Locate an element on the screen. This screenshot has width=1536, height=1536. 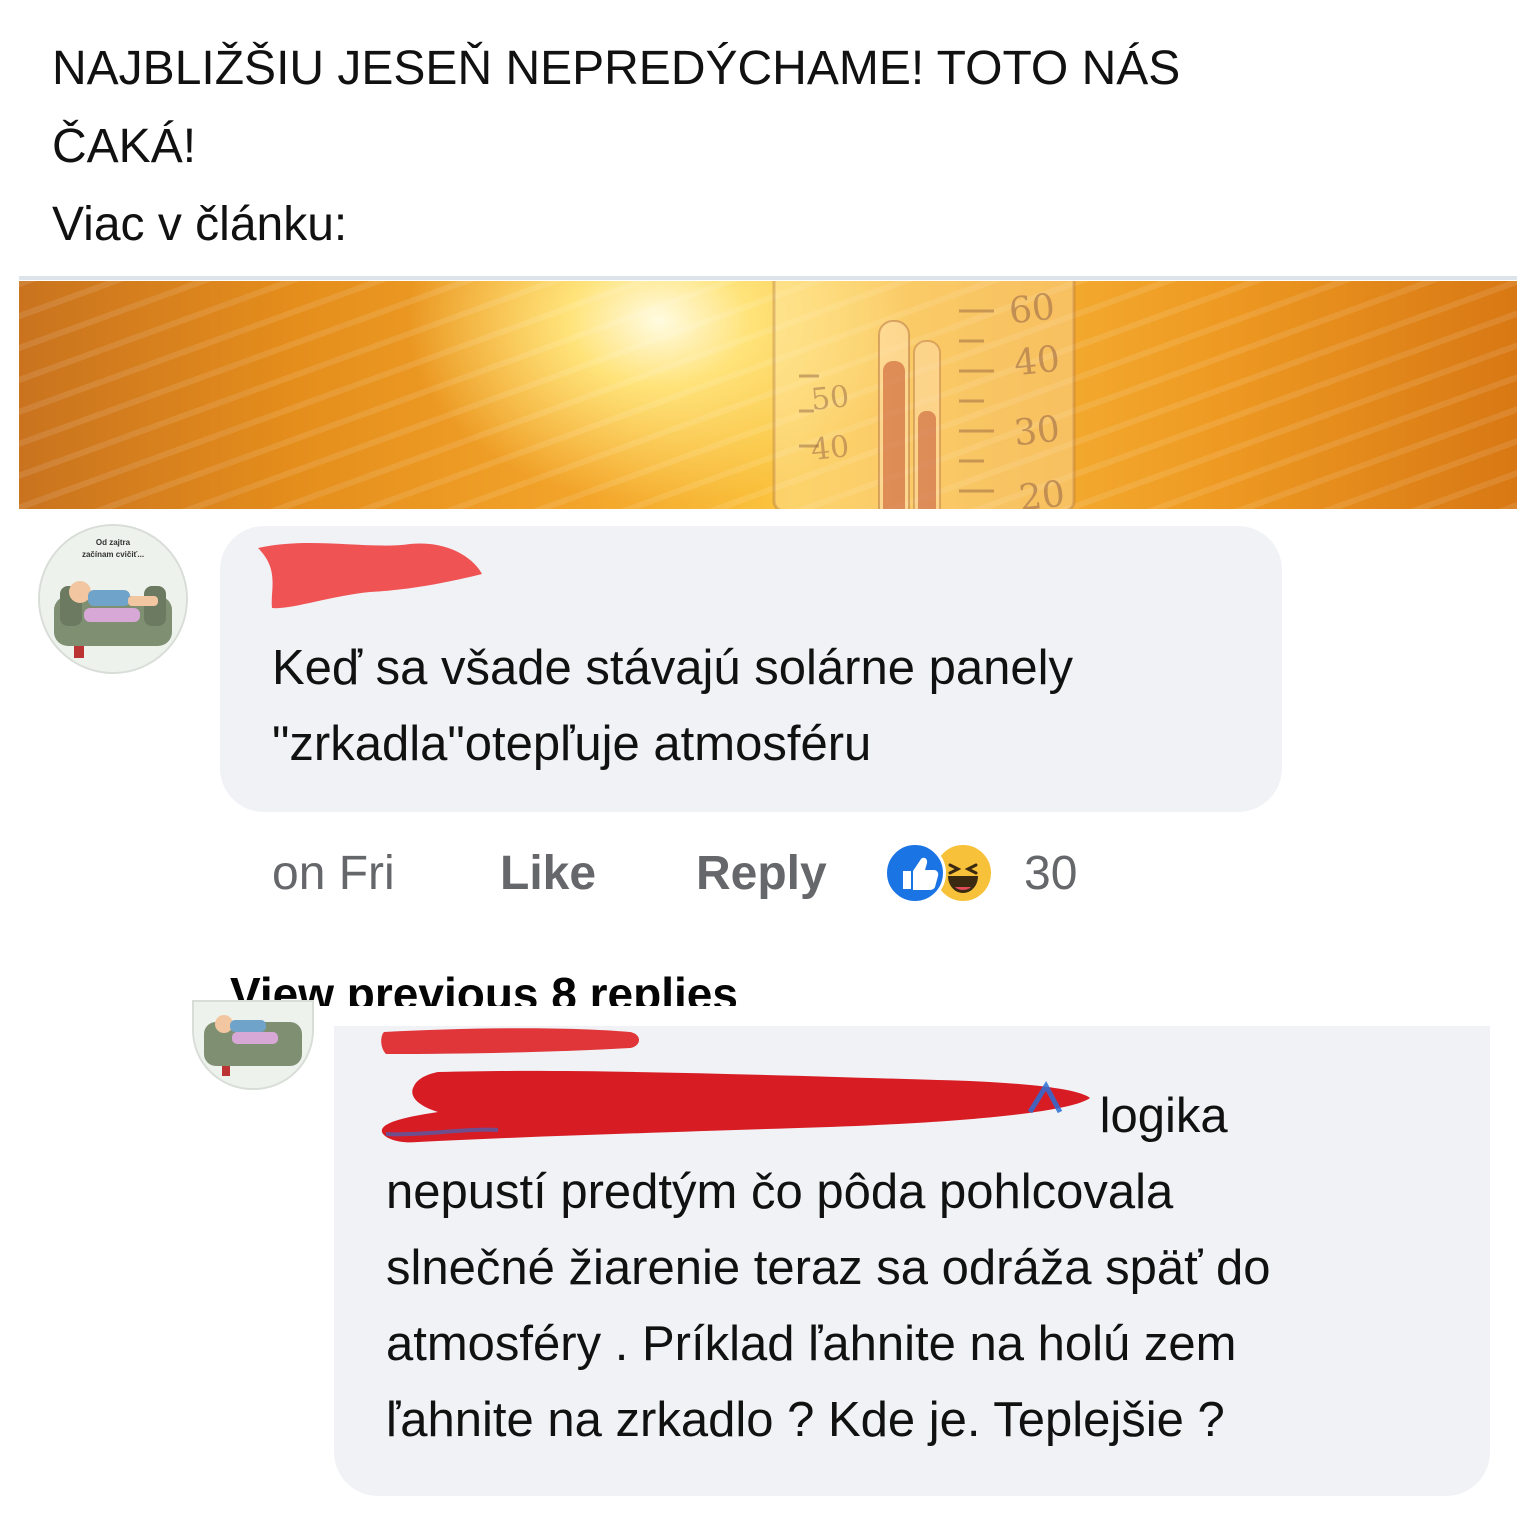
thermometer-label: 50 is located at coordinates (830, 398).